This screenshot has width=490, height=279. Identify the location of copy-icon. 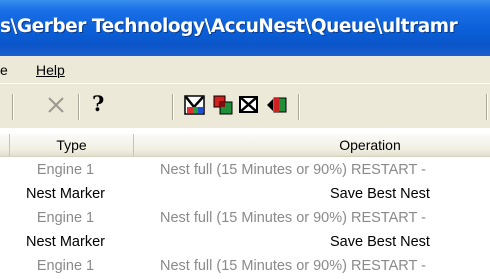
(223, 105).